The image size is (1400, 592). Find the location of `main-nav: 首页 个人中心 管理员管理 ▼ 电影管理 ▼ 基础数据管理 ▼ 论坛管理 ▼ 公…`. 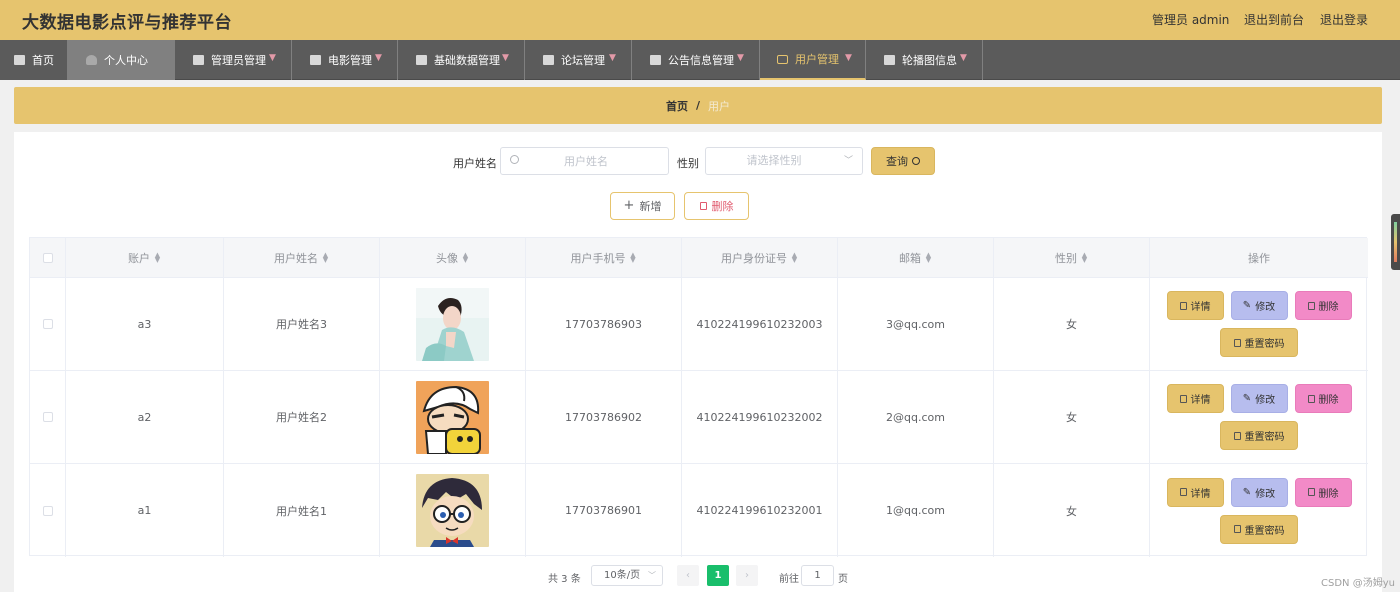

main-nav: 首页 个人中心 管理员管理 ▼ 电影管理 ▼ 基础数据管理 ▼ 论坛管理 ▼ 公… is located at coordinates (700, 60).